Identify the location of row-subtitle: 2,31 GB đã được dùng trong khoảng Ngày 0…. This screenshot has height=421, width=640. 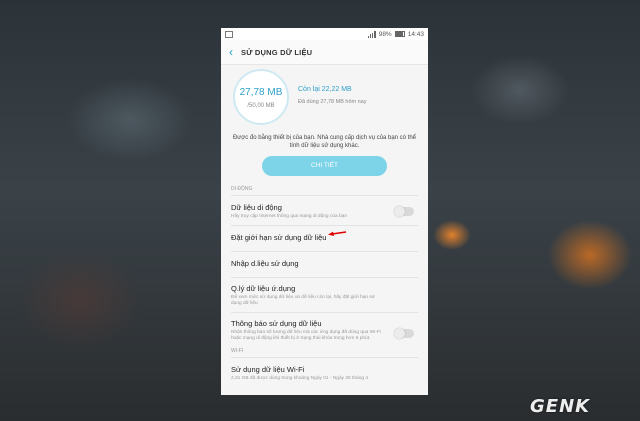
(300, 378).